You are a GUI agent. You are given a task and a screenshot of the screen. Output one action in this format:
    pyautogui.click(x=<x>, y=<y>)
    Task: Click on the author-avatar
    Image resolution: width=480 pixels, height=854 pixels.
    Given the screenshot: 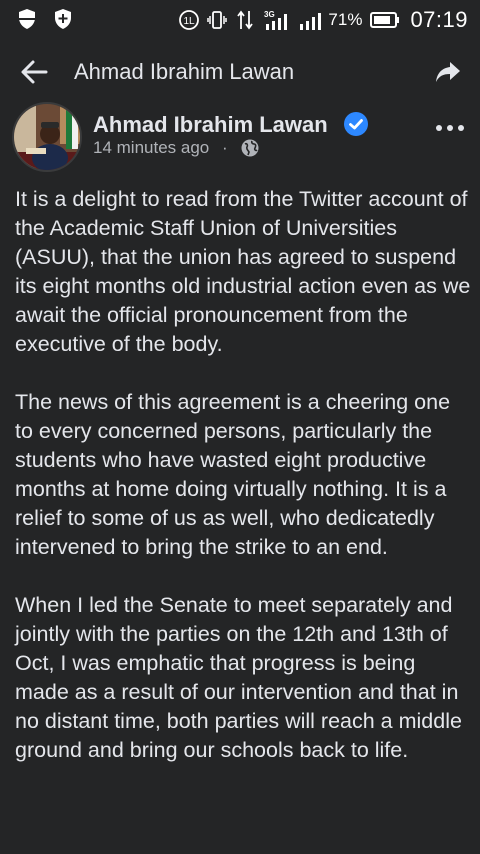 What is the action you would take?
    pyautogui.click(x=47, y=137)
    